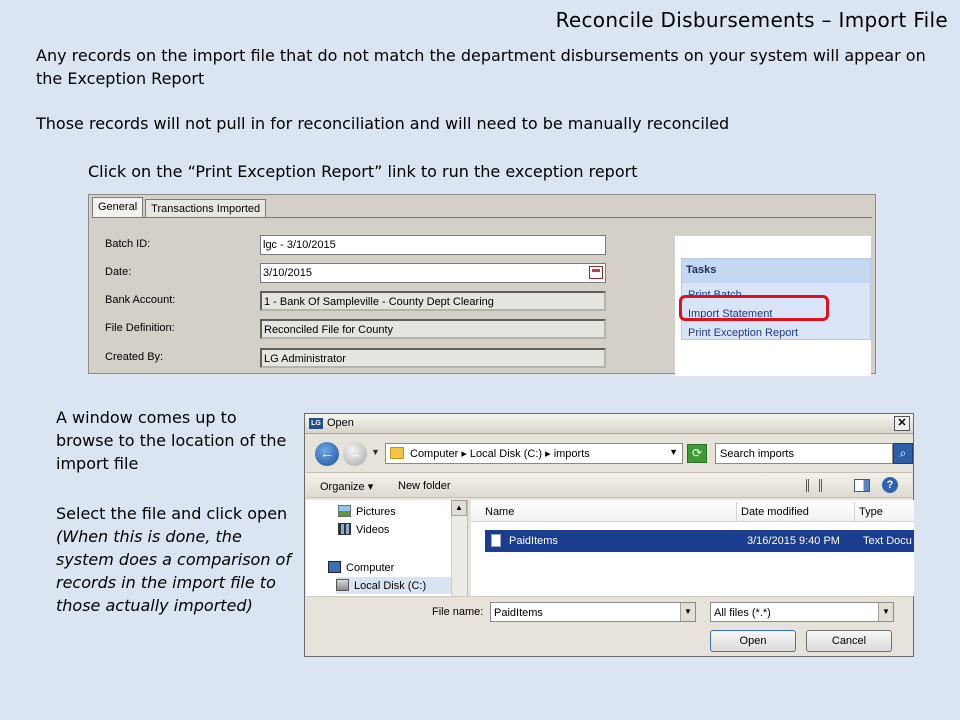 This screenshot has height=720, width=960. Describe the element at coordinates (433, 329) in the screenshot. I see `file-definition-field: Reconciled File for County` at that location.